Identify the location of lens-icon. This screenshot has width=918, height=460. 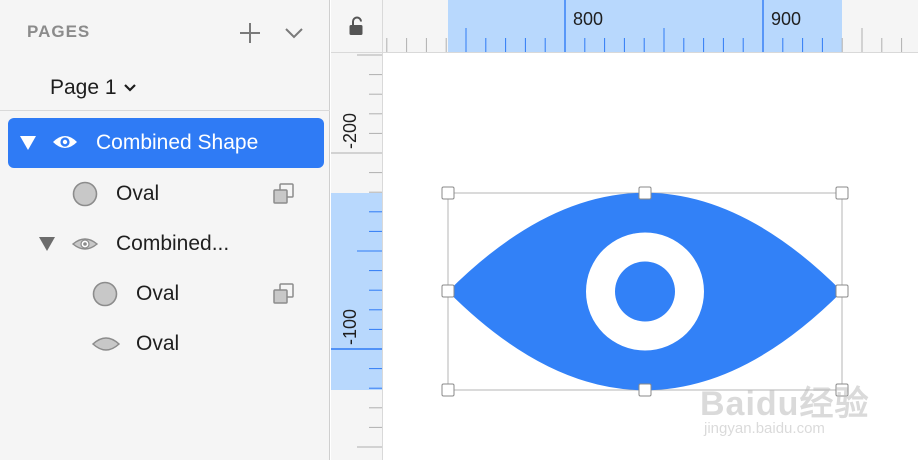
(106, 344).